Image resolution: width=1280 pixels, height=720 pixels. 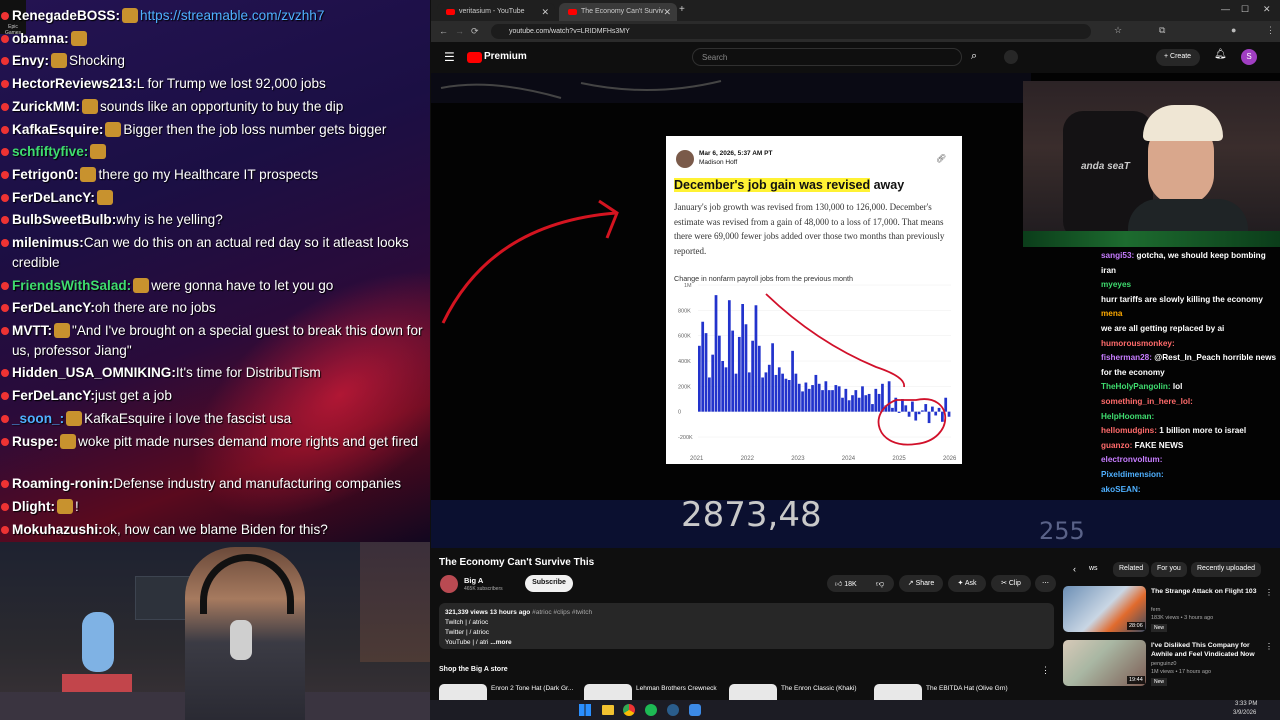 I want to click on subscribe-button: Subscribe, so click(x=549, y=583).